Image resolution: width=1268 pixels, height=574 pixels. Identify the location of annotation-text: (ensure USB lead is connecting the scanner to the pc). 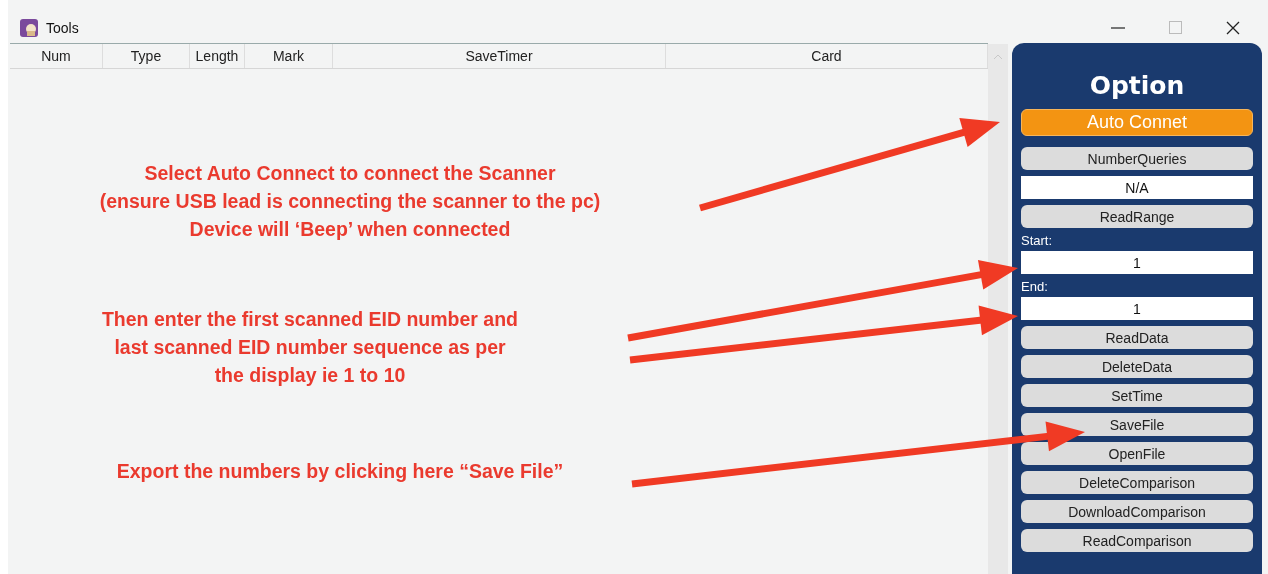
(350, 201).